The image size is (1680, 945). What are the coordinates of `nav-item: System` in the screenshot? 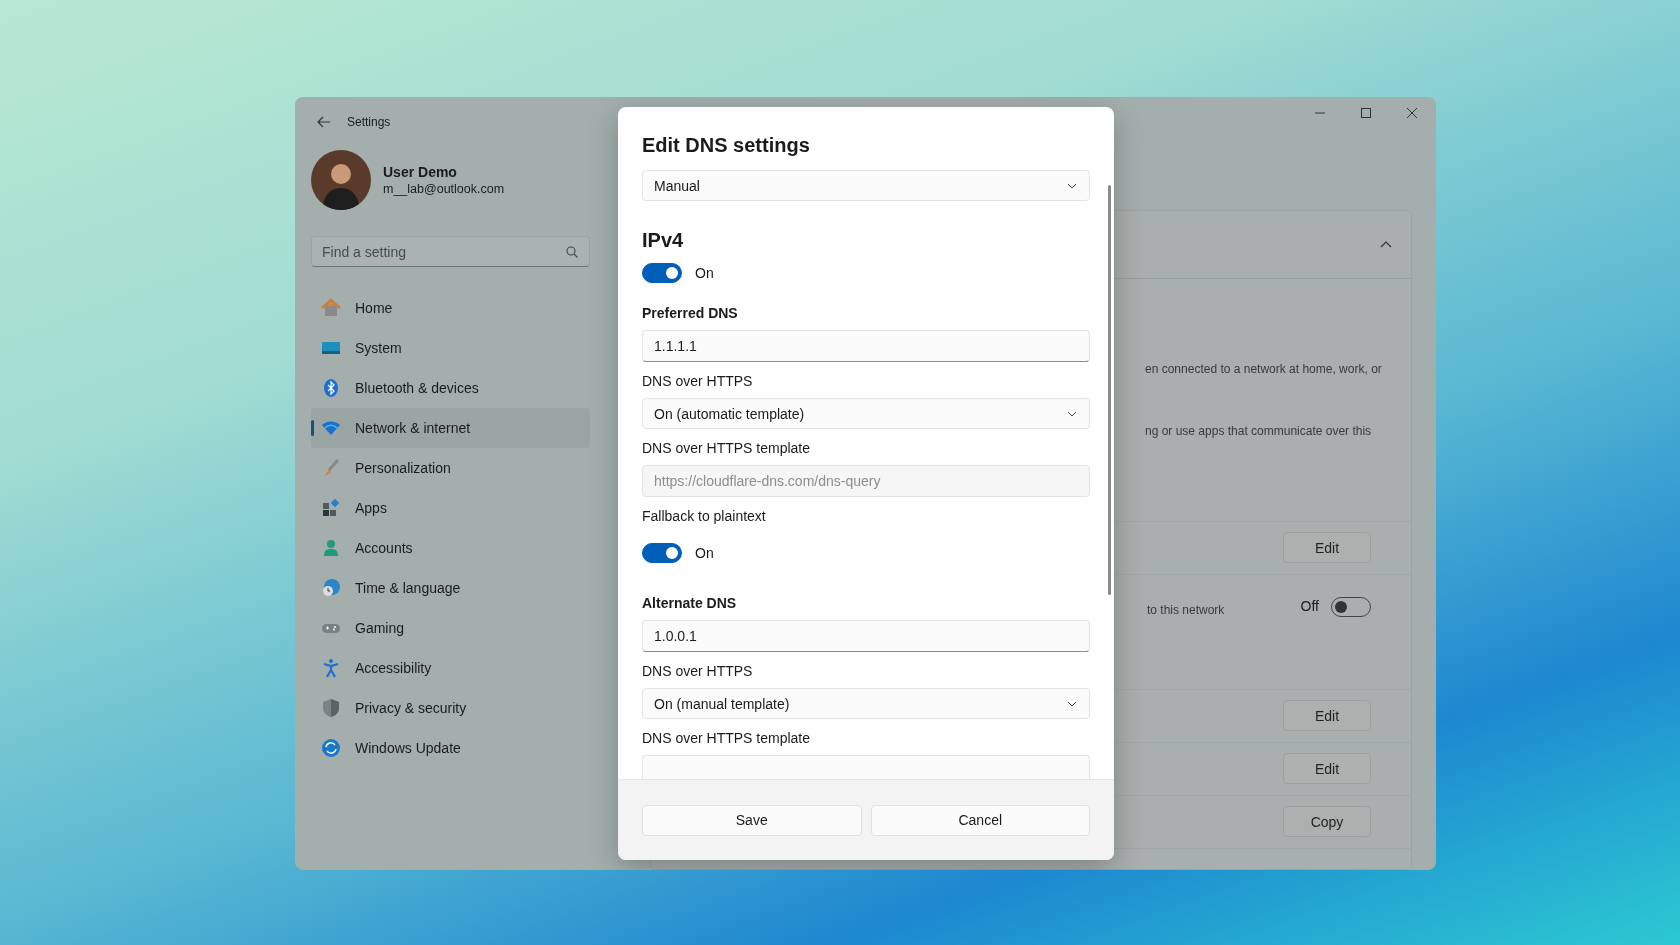 It's located at (450, 348).